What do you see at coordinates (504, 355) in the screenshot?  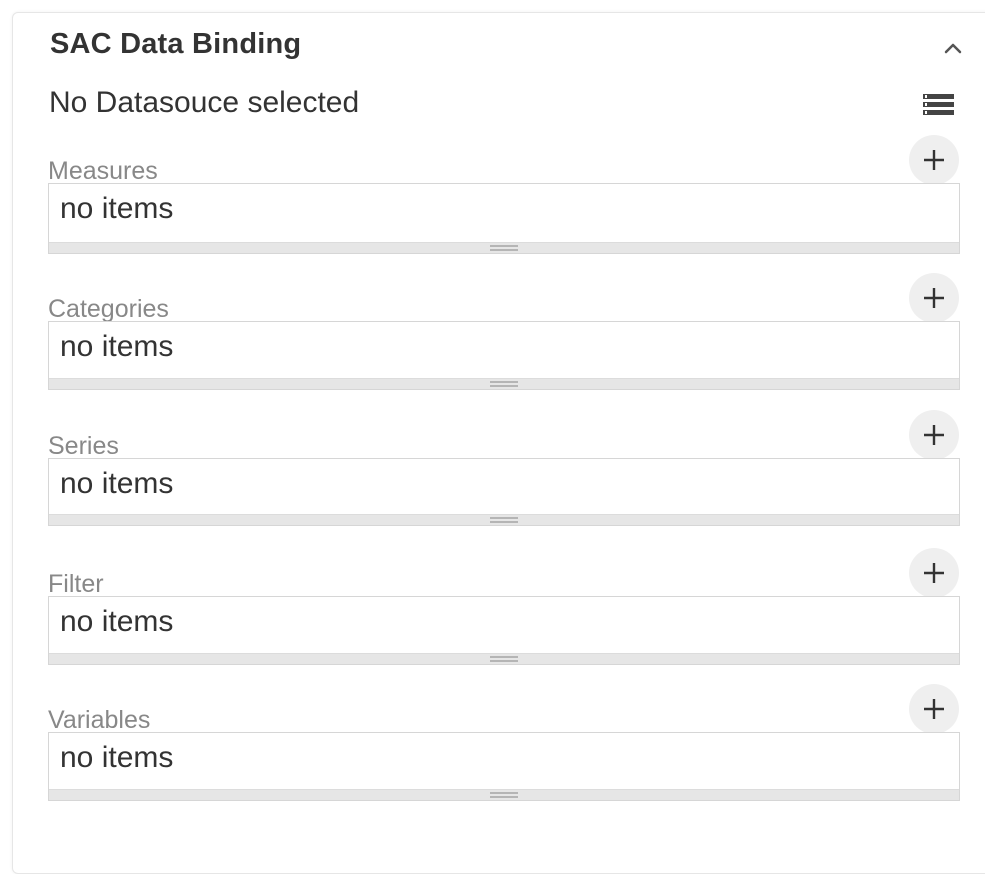 I see `categories-drop-zone: no items` at bounding box center [504, 355].